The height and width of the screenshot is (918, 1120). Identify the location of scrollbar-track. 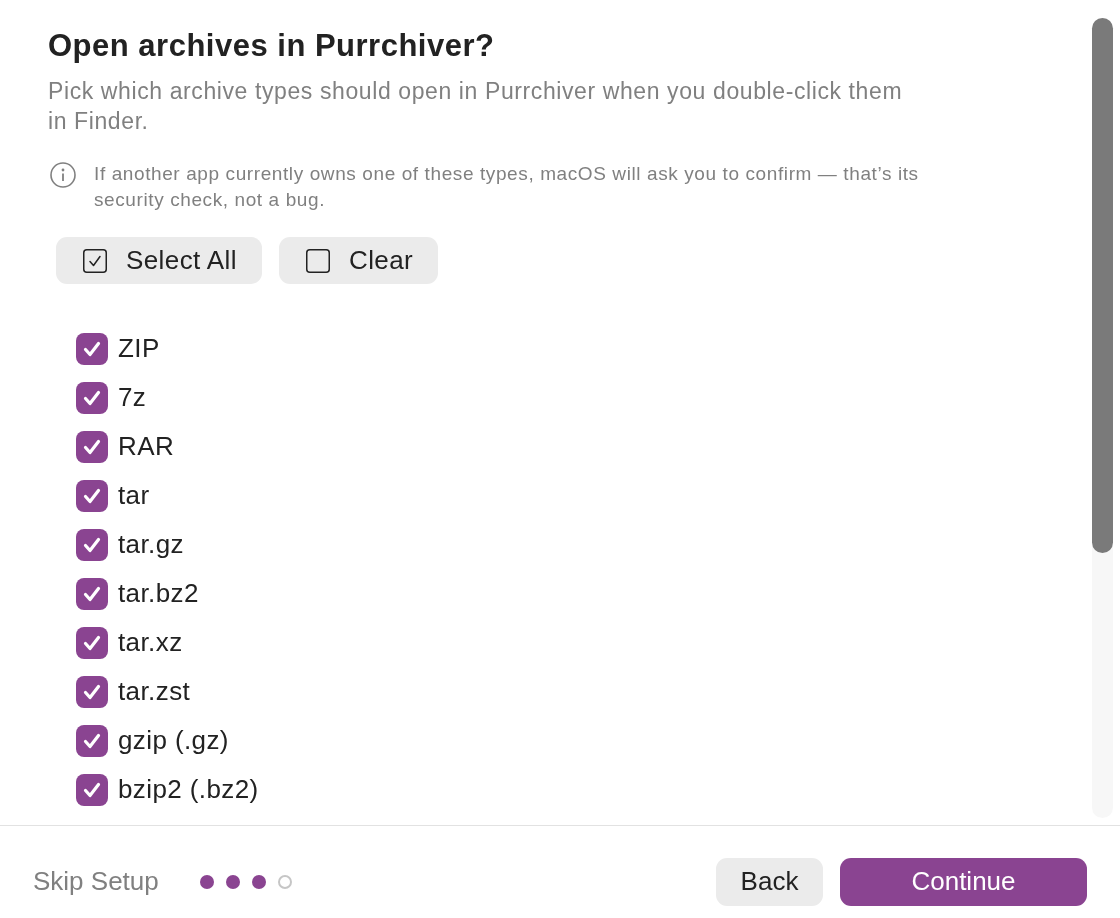
(1102, 418).